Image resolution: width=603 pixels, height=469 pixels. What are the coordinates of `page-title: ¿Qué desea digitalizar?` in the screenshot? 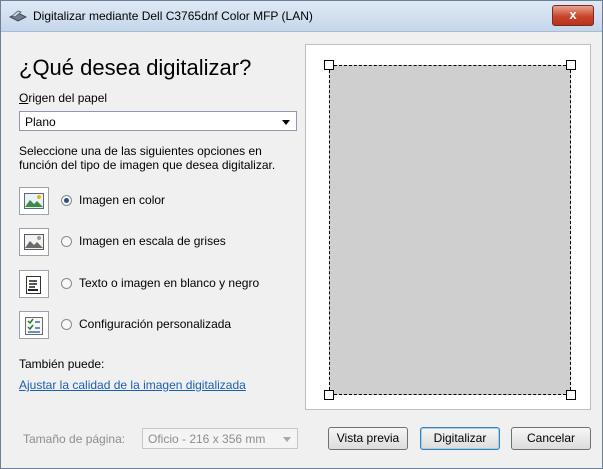 It's located at (135, 67).